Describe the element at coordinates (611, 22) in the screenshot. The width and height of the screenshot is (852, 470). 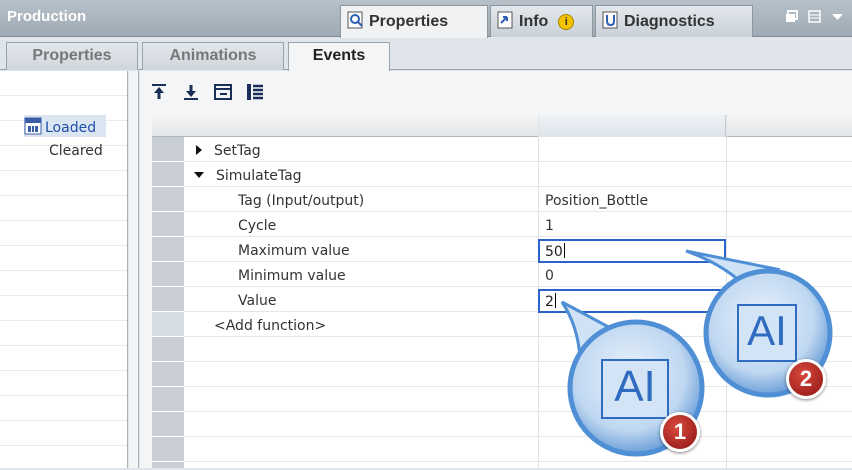
I see `diagnostics-icon` at that location.